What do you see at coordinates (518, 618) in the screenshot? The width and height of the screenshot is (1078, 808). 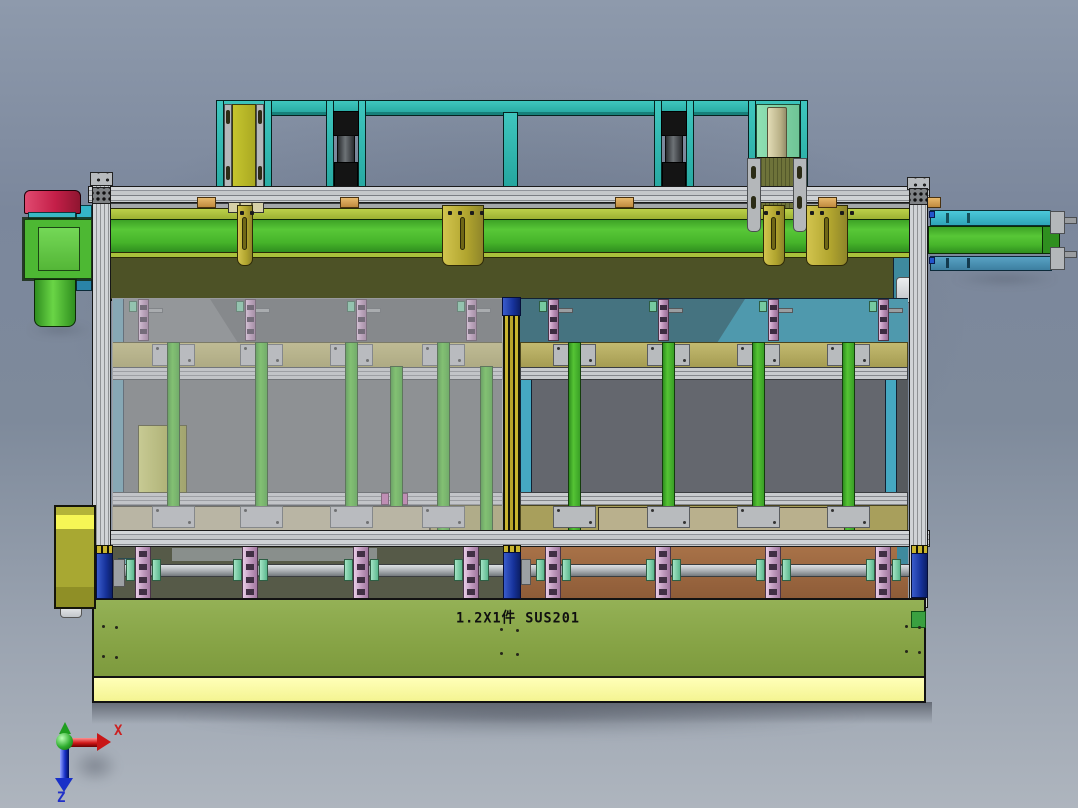 I see `material-note: 1.2X1件 SUS201` at bounding box center [518, 618].